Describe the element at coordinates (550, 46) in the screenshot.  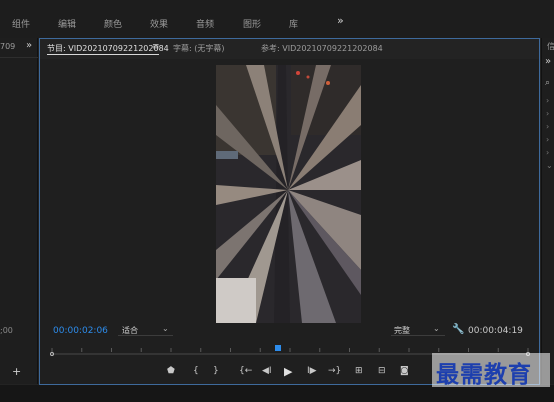
I see `right-panel-tab-label: 信` at that location.